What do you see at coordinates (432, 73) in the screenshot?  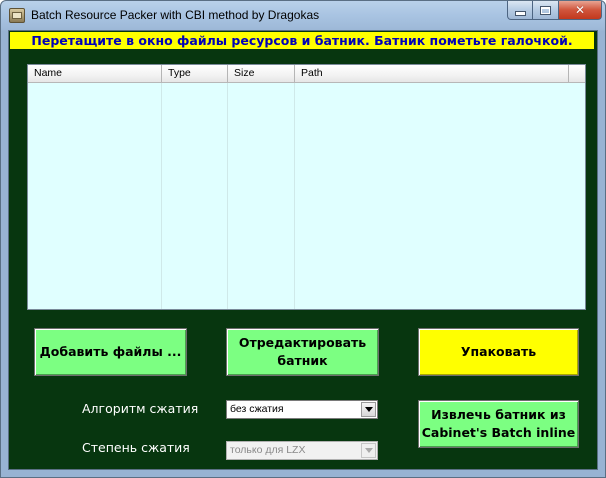 I see `column-header-path: Path` at bounding box center [432, 73].